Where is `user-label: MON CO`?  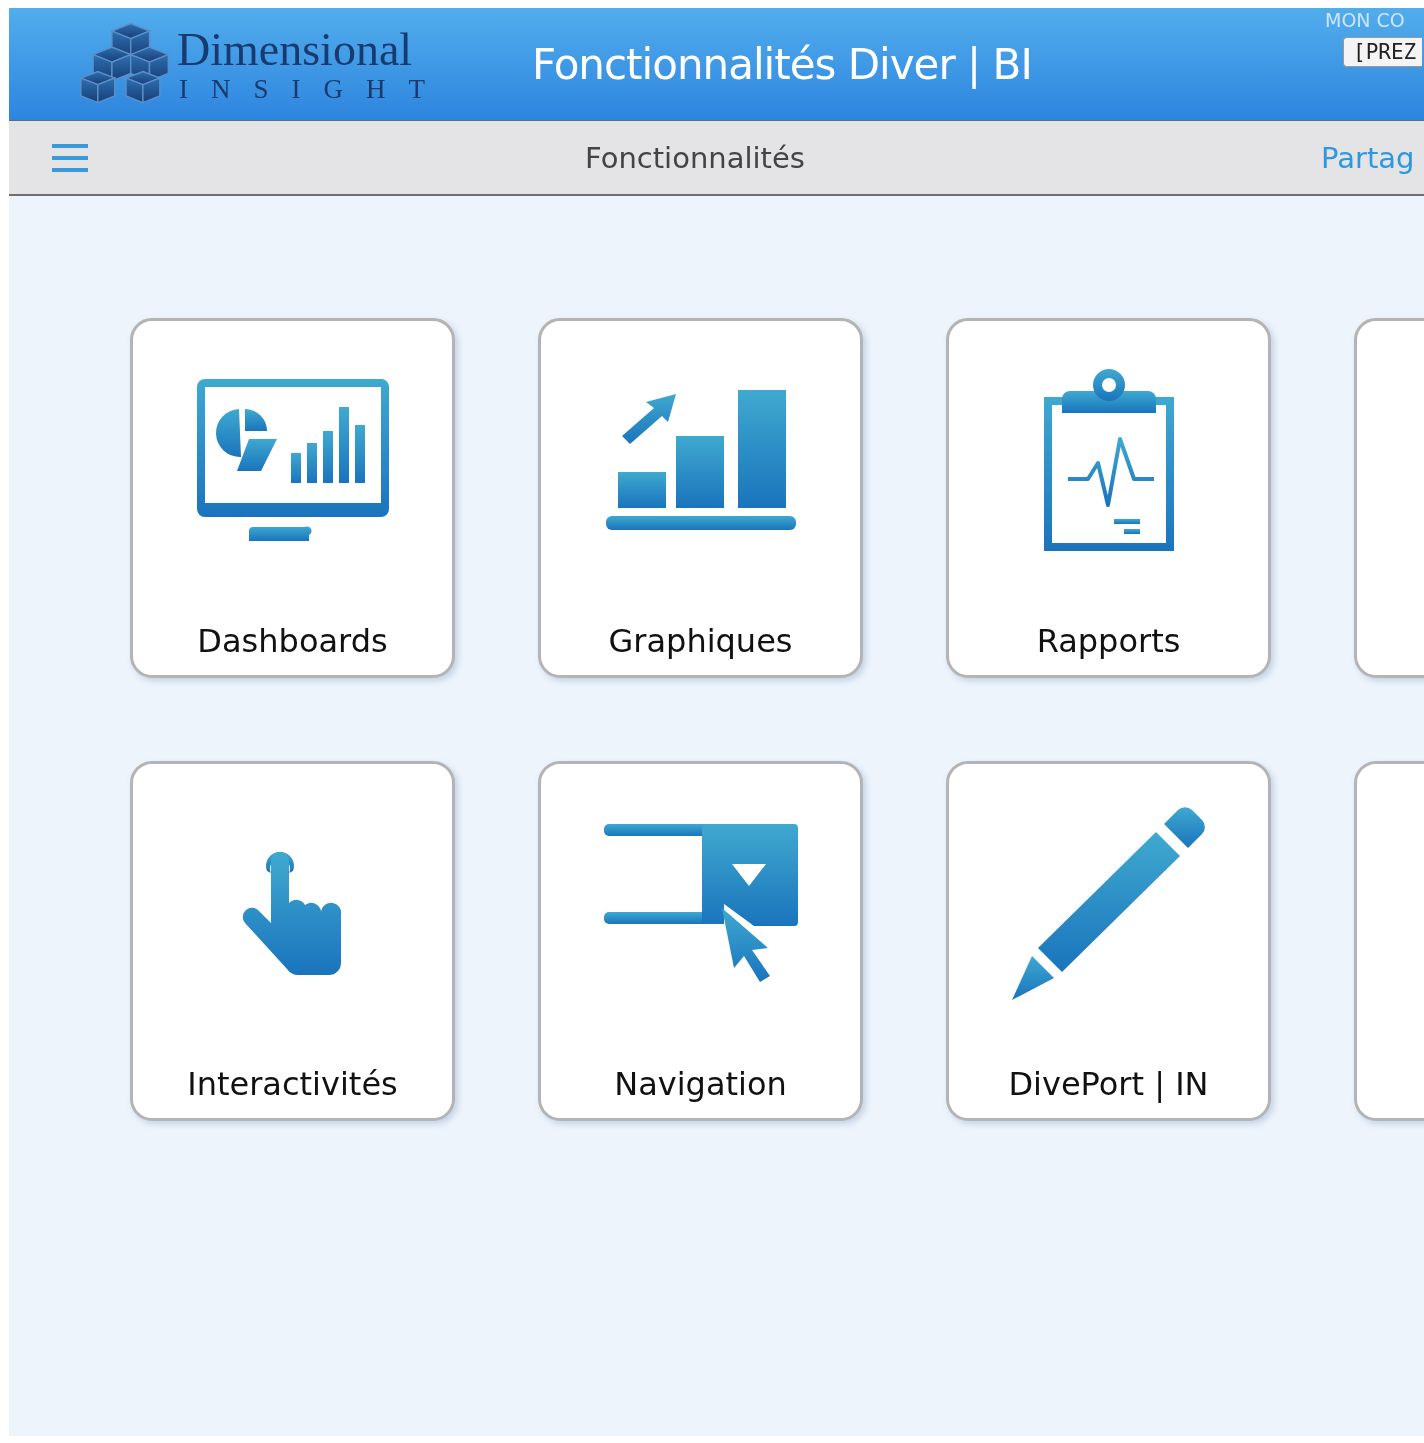 user-label: MON CO is located at coordinates (1365, 20).